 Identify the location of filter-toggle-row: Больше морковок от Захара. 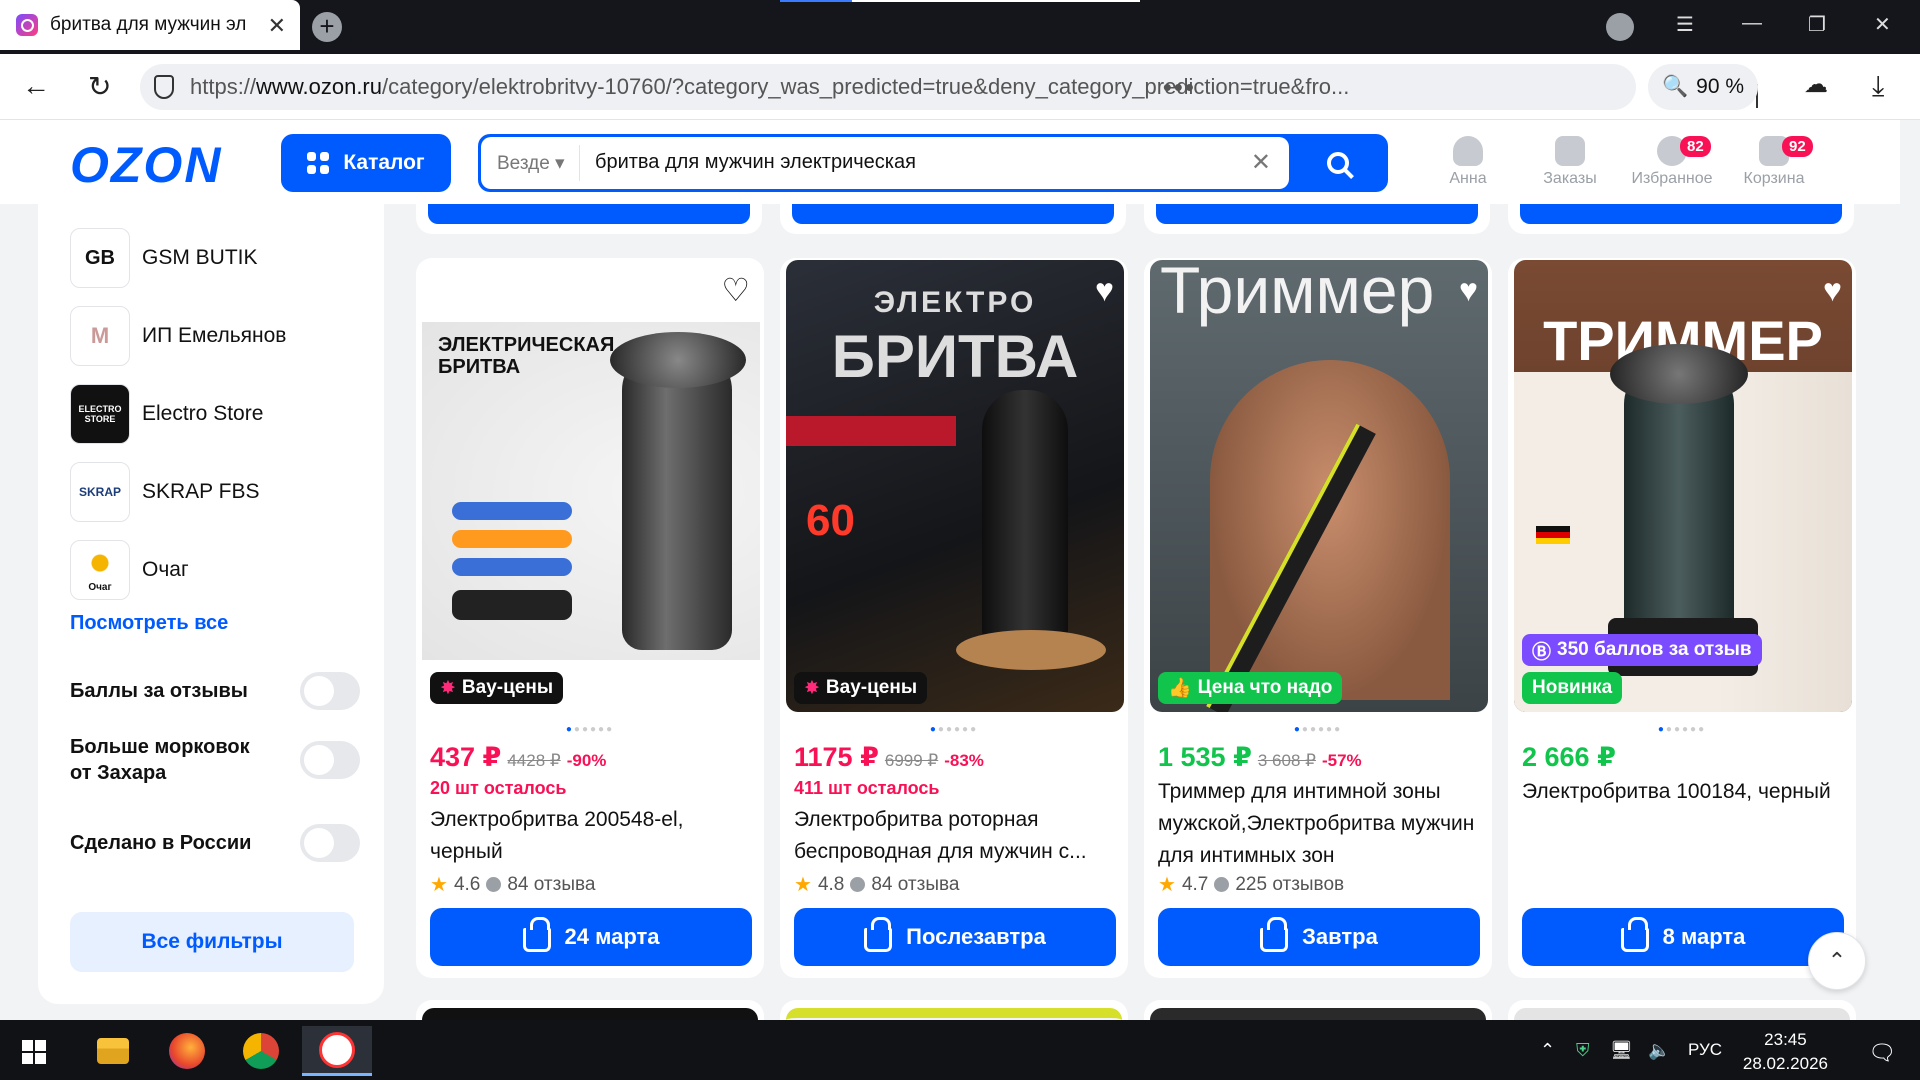
(215, 760).